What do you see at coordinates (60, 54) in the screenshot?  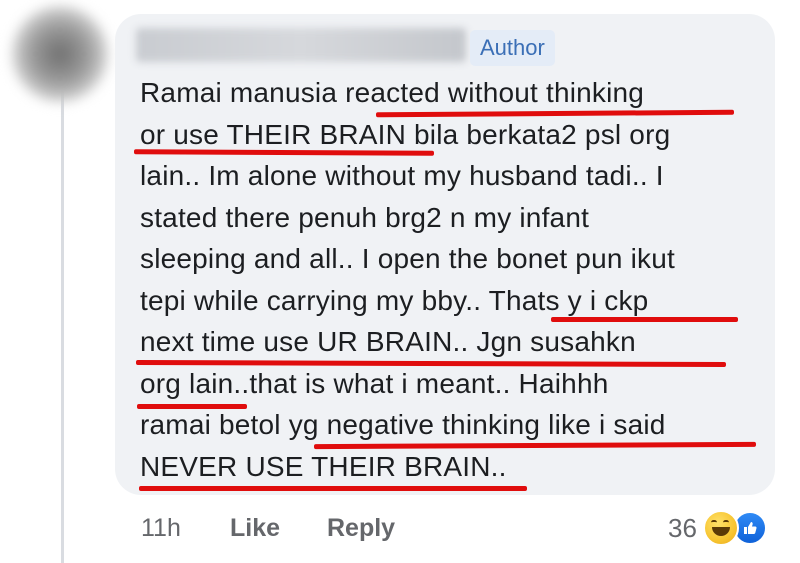 I see `avatar` at bounding box center [60, 54].